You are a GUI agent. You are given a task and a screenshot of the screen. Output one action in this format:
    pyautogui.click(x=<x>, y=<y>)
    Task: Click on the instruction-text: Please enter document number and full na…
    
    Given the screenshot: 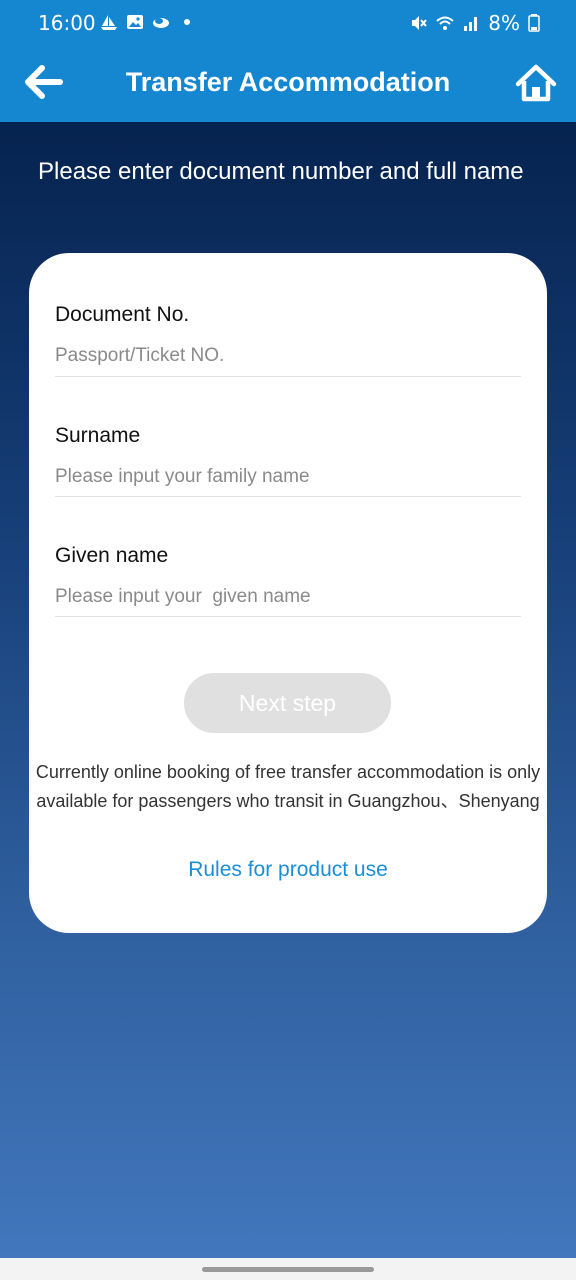 What is the action you would take?
    pyautogui.click(x=281, y=171)
    